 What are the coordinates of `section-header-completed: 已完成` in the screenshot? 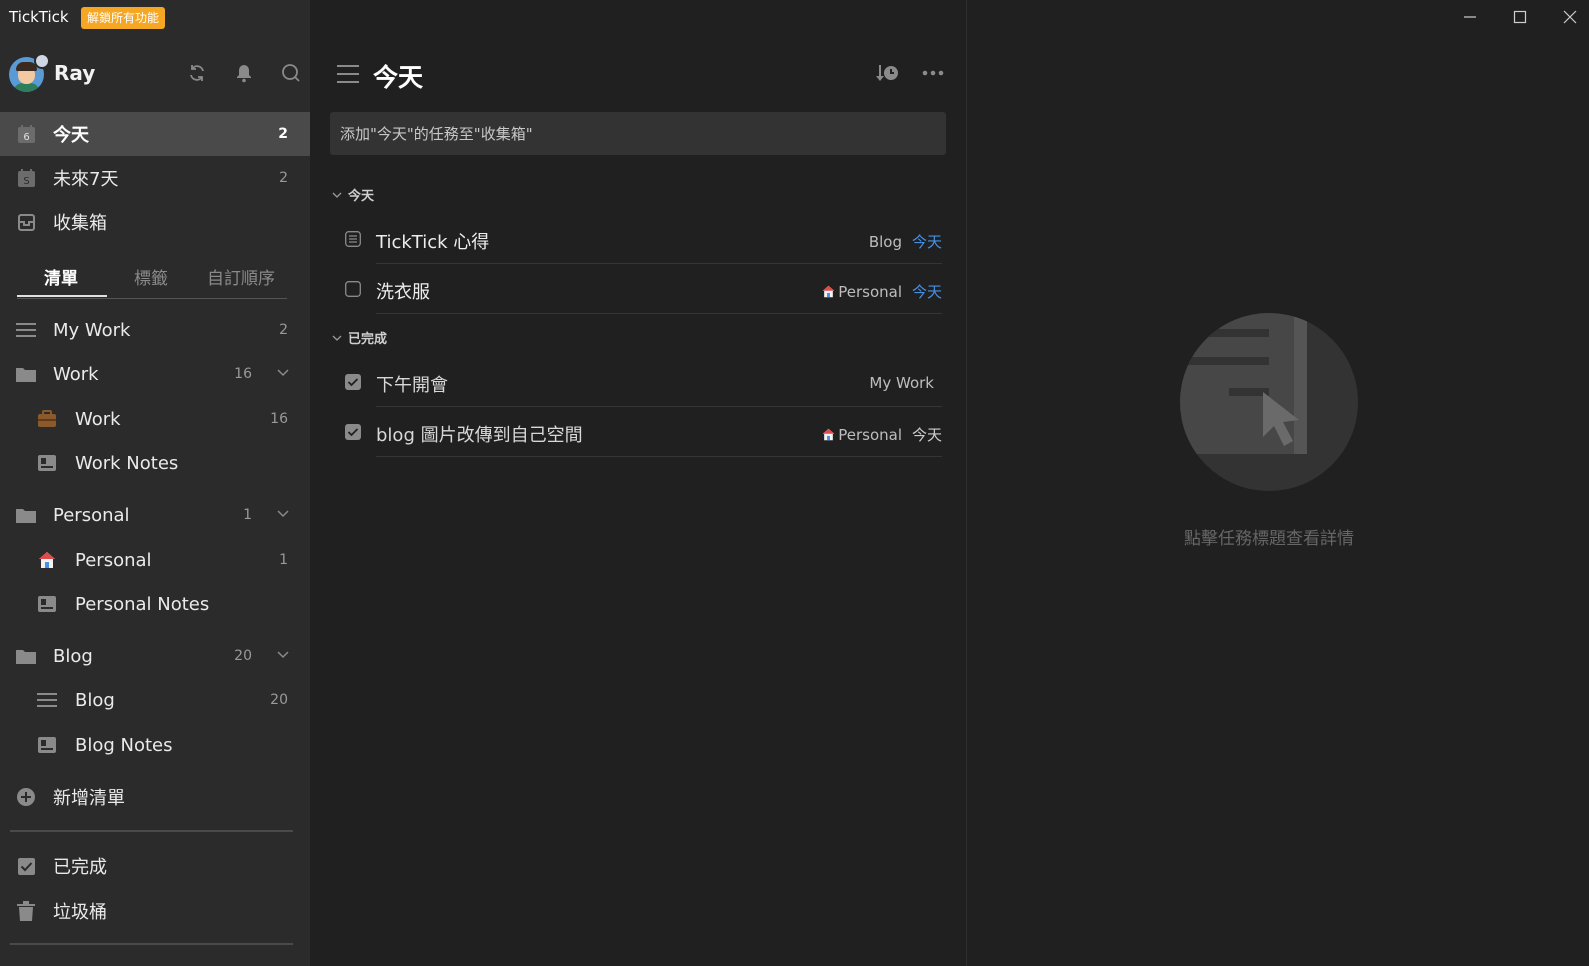 It's located at (359, 337).